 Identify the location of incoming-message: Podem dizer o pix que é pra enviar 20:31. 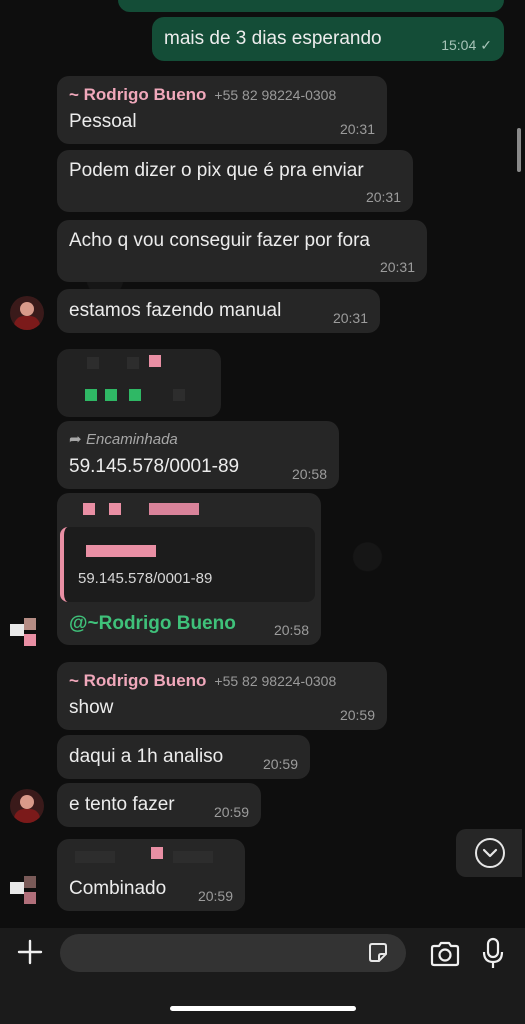
(235, 181).